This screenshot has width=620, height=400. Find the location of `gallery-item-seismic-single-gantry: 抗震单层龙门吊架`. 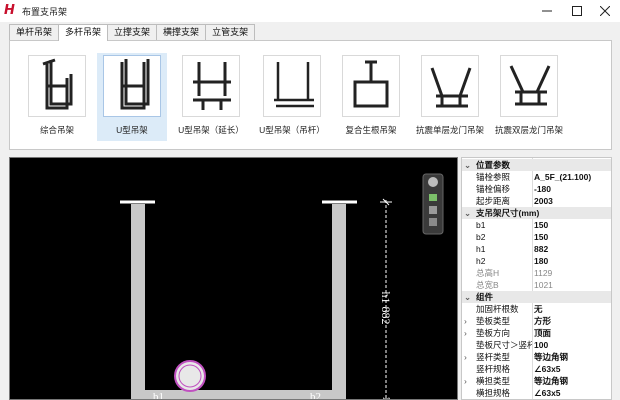

gallery-item-seismic-single-gantry: 抗震单层龙门吊架 is located at coordinates (450, 97).